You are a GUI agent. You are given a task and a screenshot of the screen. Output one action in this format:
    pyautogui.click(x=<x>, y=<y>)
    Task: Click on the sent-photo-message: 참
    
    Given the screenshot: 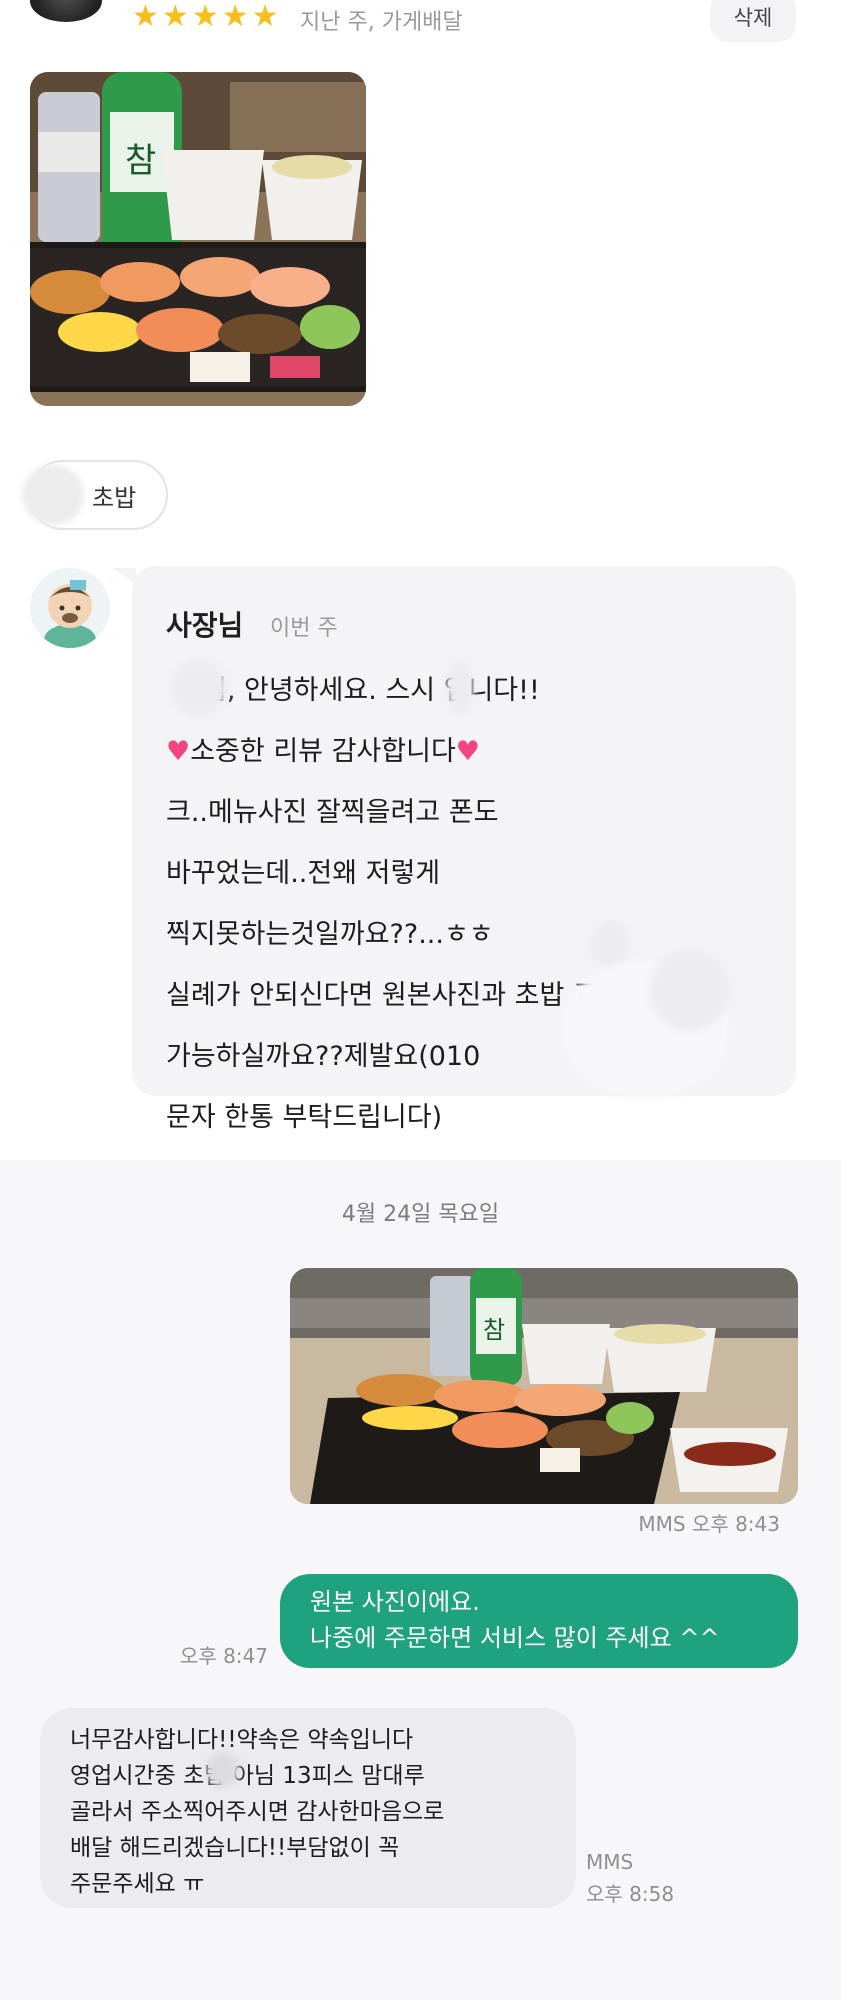 What is the action you would take?
    pyautogui.click(x=544, y=1386)
    